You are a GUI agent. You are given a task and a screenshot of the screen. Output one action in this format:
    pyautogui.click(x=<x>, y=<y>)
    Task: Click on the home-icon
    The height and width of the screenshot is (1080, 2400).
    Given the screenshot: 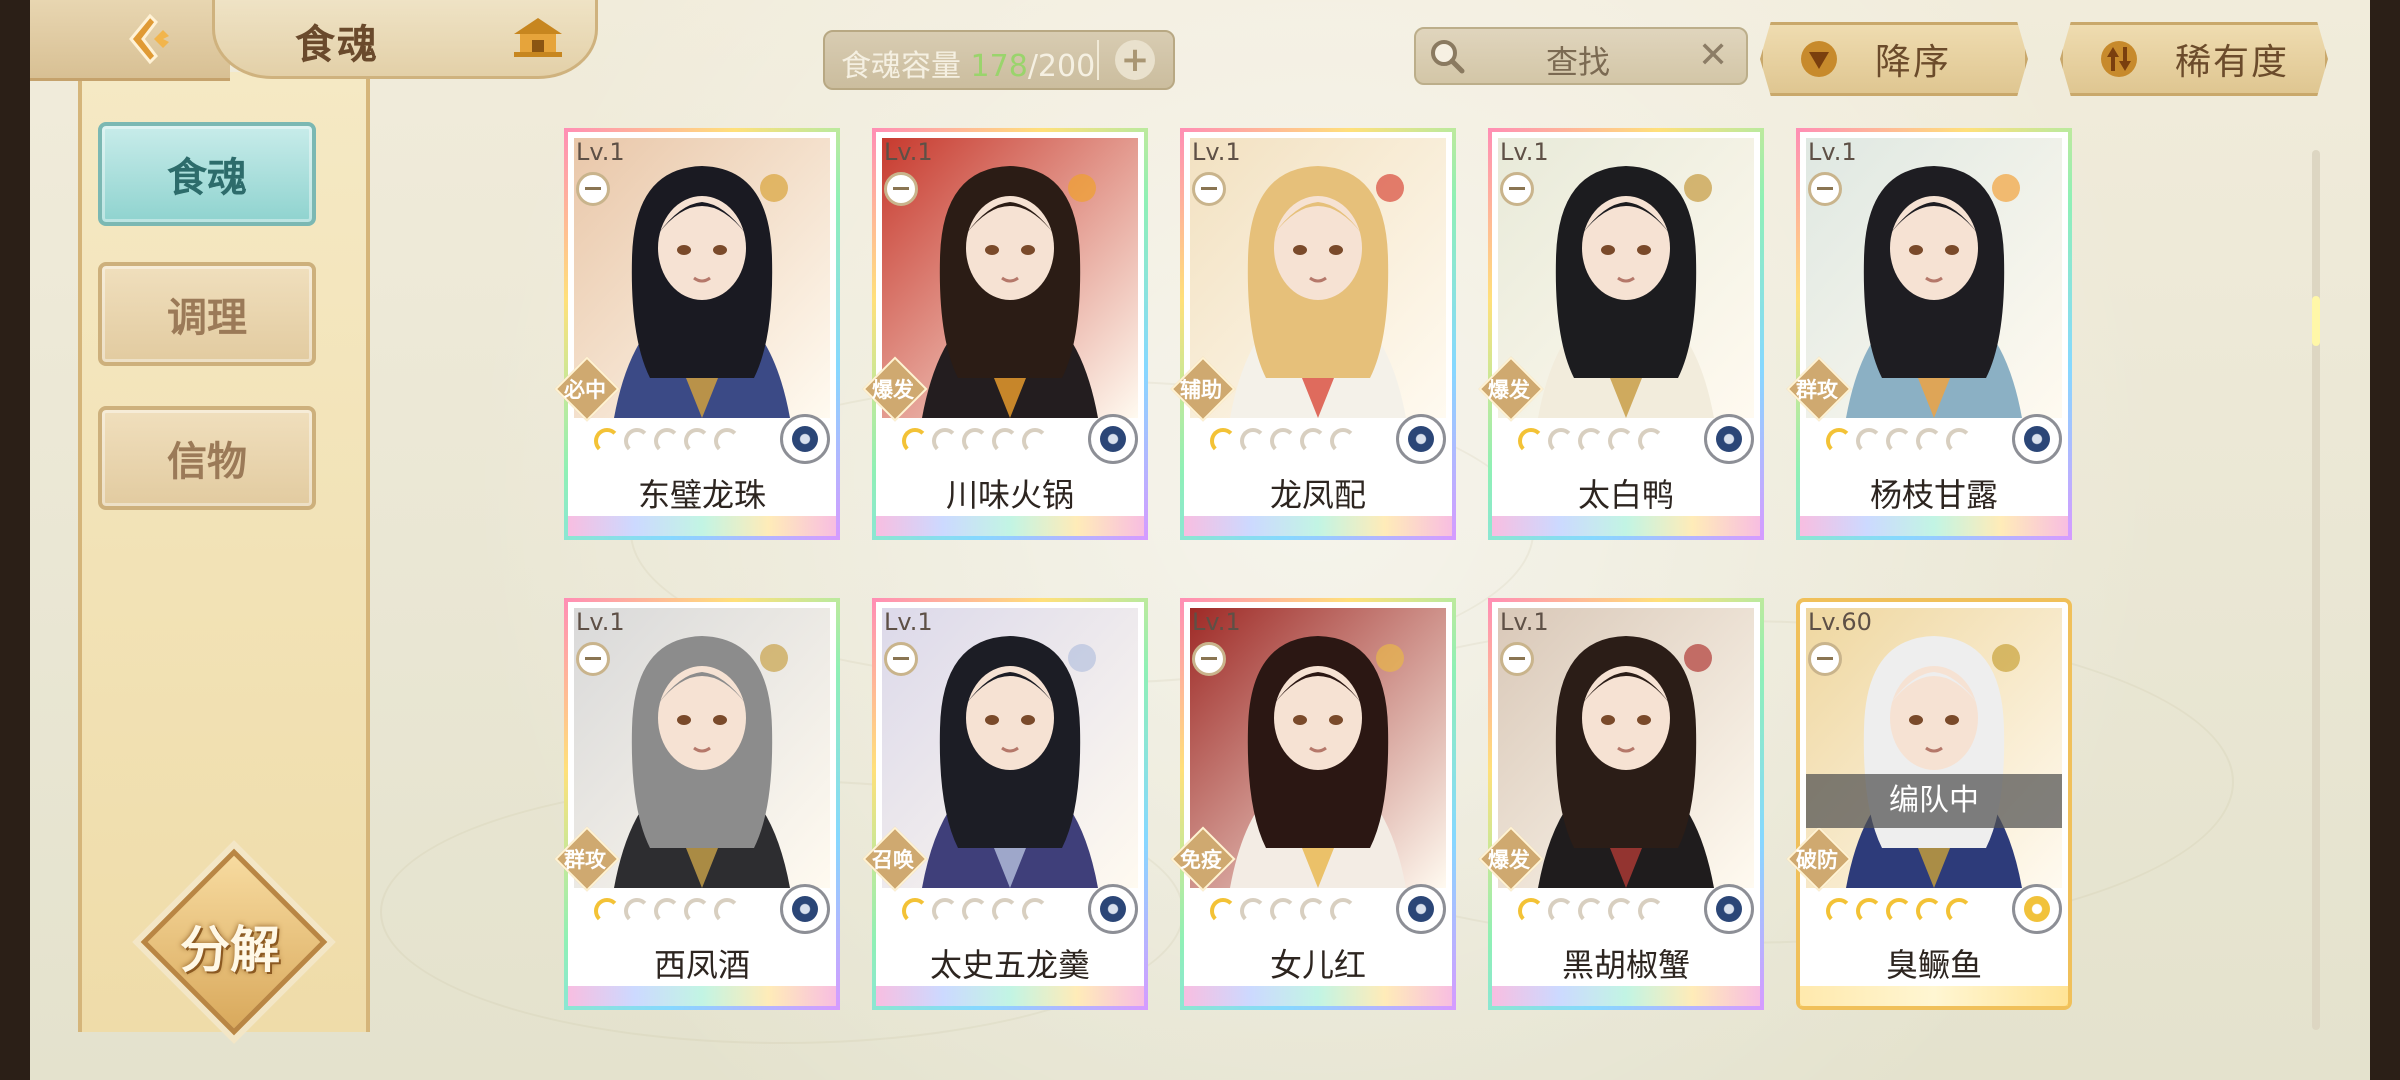 What is the action you would take?
    pyautogui.click(x=538, y=38)
    